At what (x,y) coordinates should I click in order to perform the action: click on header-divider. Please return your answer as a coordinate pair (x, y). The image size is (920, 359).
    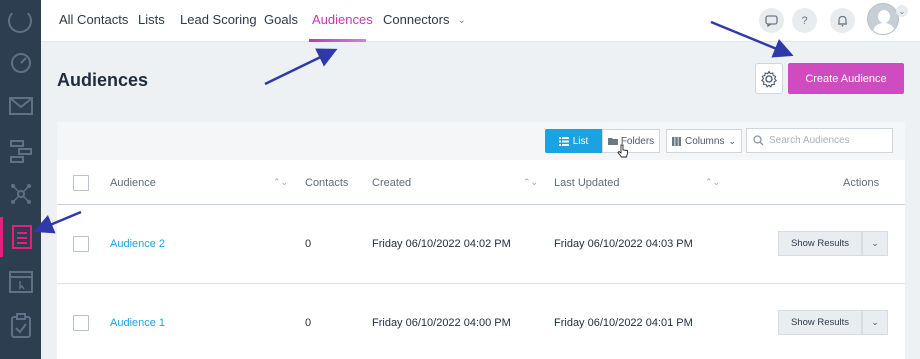
    Looking at the image, I should click on (481, 204).